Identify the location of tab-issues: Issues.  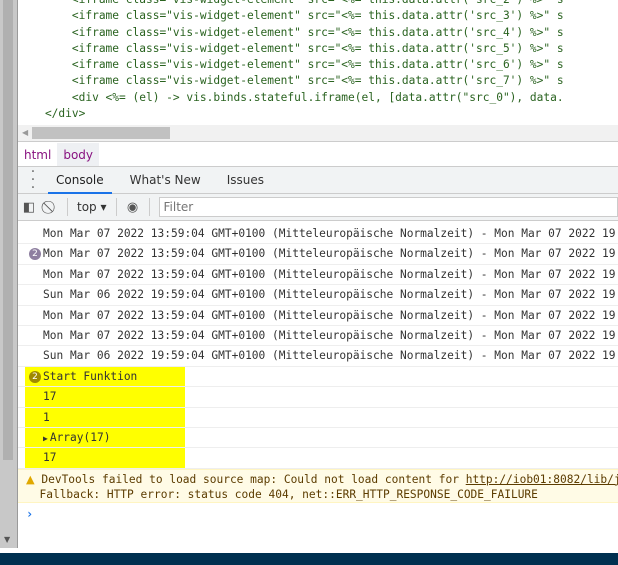
(245, 180).